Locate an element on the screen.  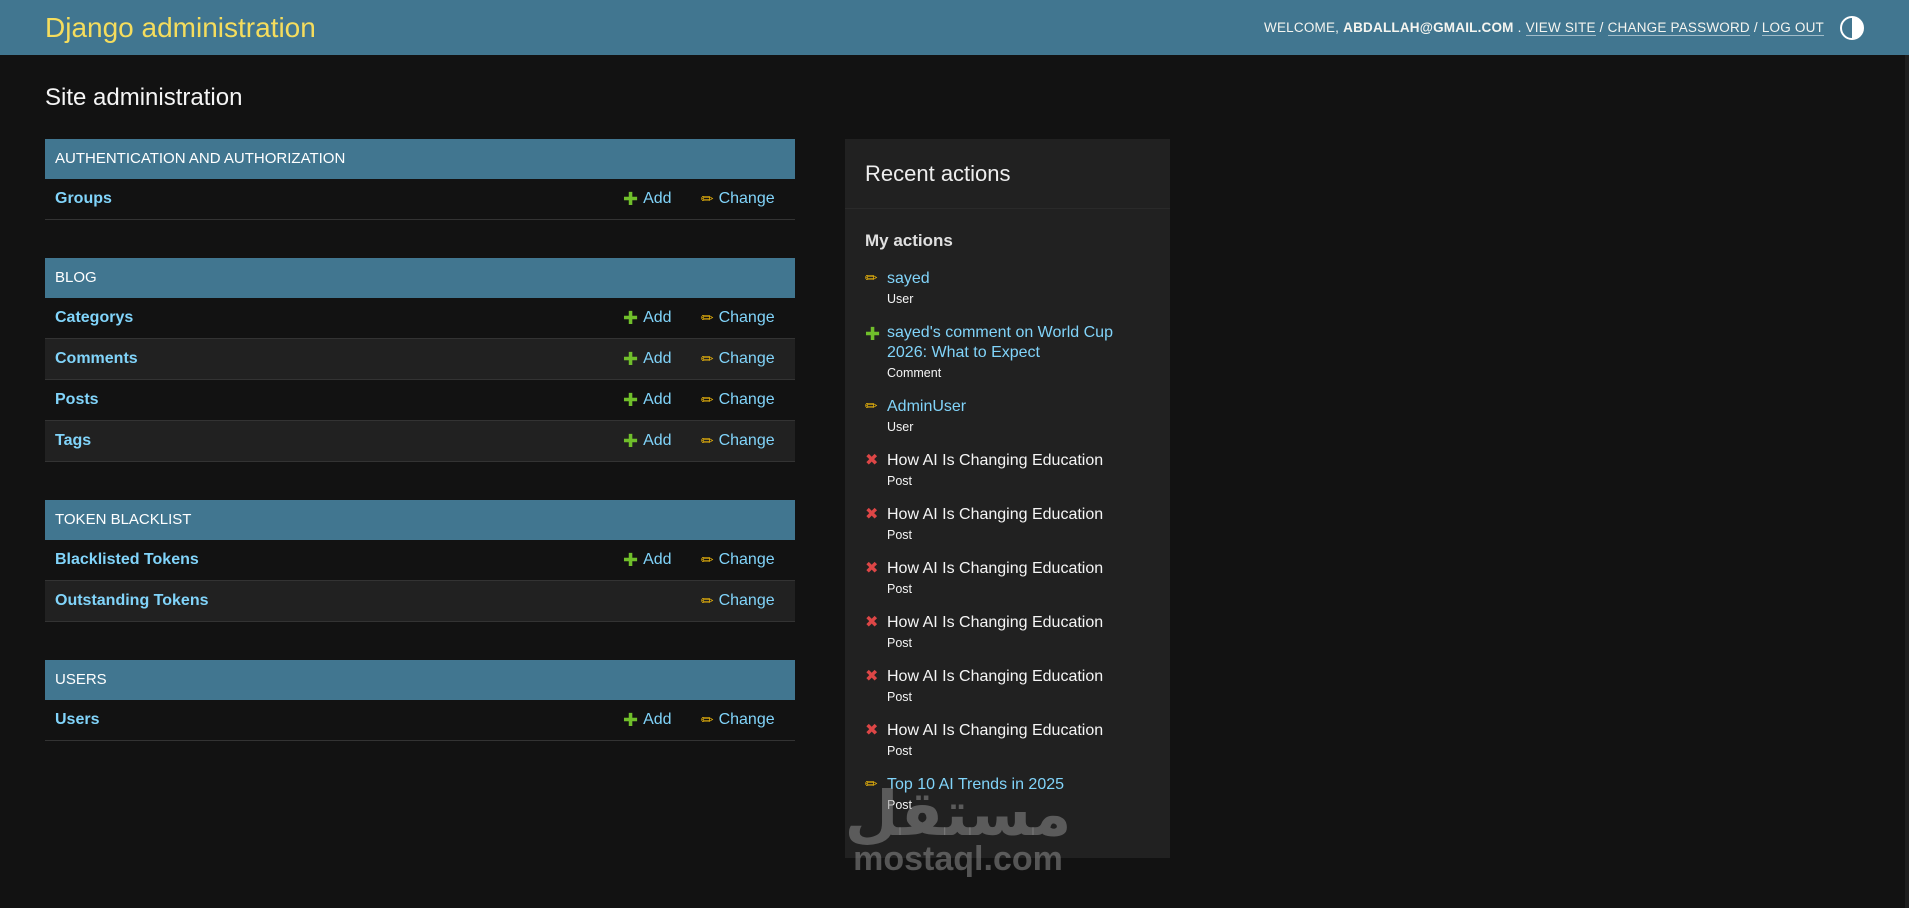
site-branding: Django administration is located at coordinates (180, 28).